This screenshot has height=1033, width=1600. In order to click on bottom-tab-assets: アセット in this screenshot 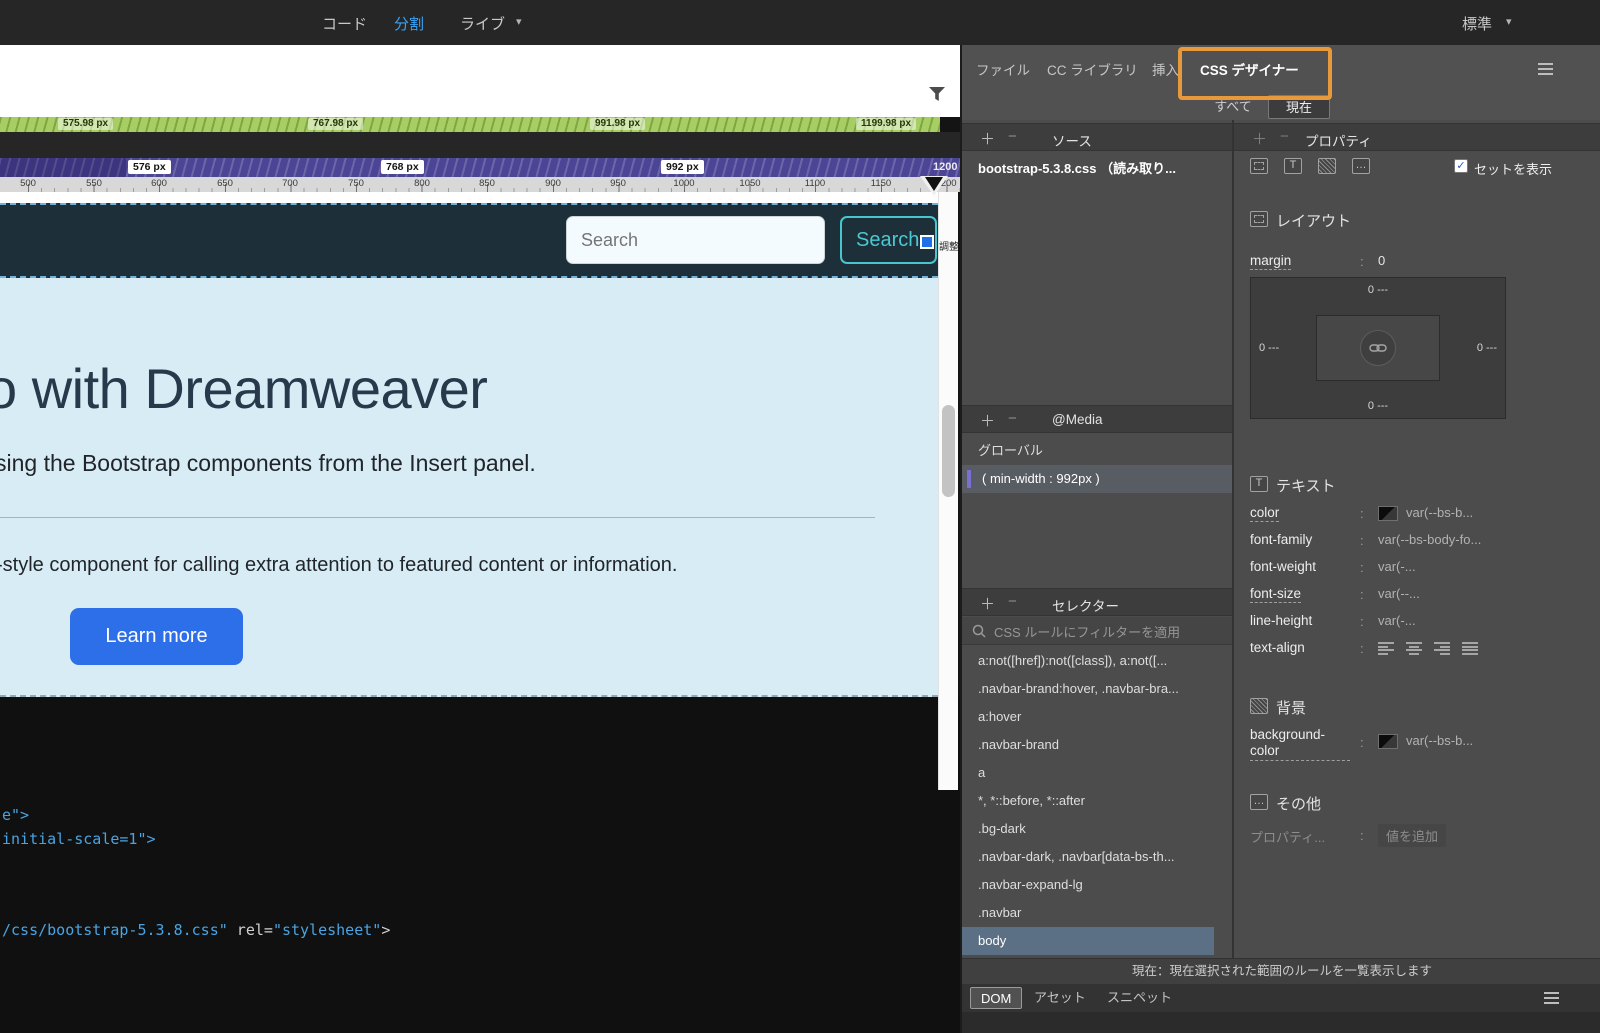, I will do `click(1060, 998)`.